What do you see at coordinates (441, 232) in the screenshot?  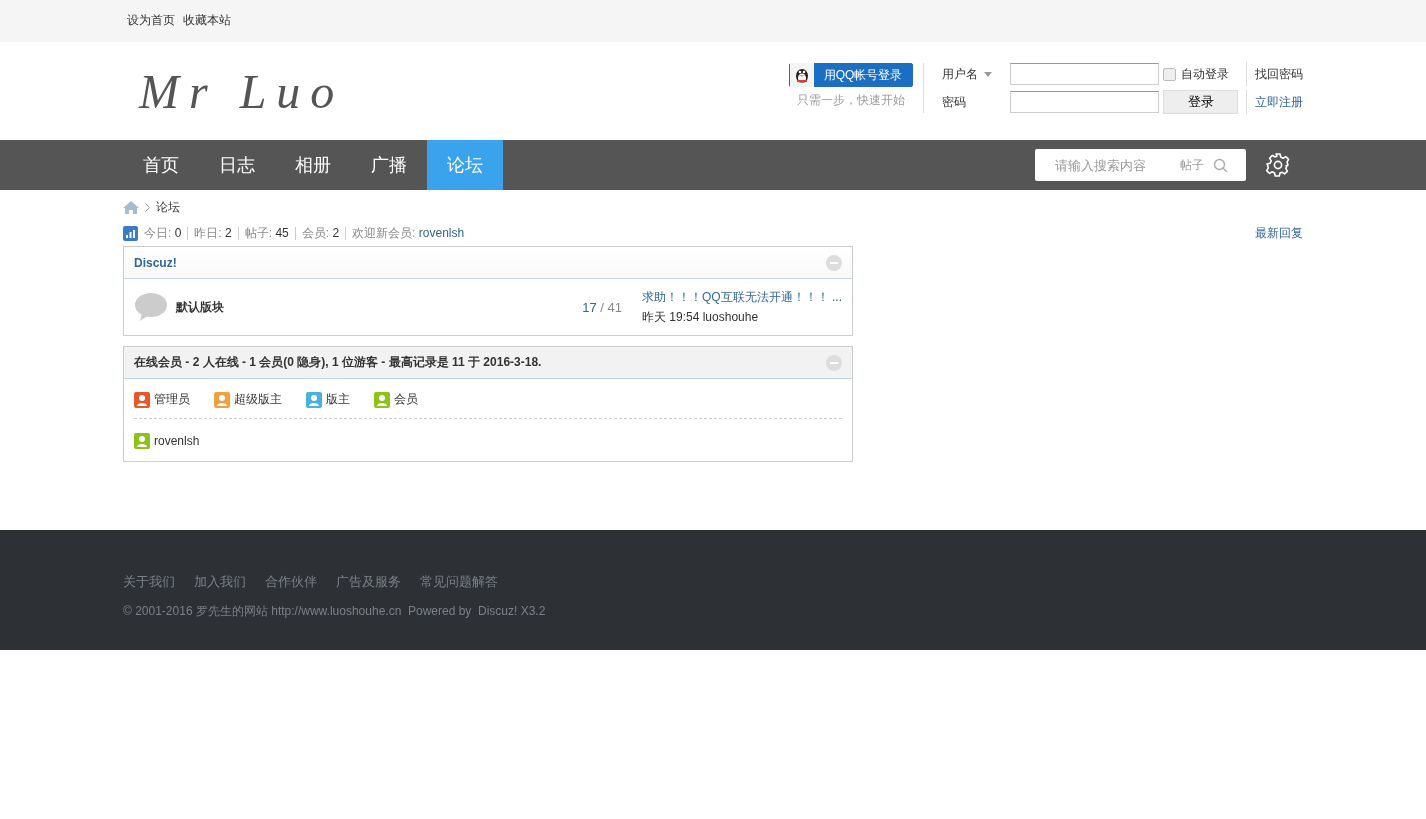 I see `new-member-link: rovenlsh` at bounding box center [441, 232].